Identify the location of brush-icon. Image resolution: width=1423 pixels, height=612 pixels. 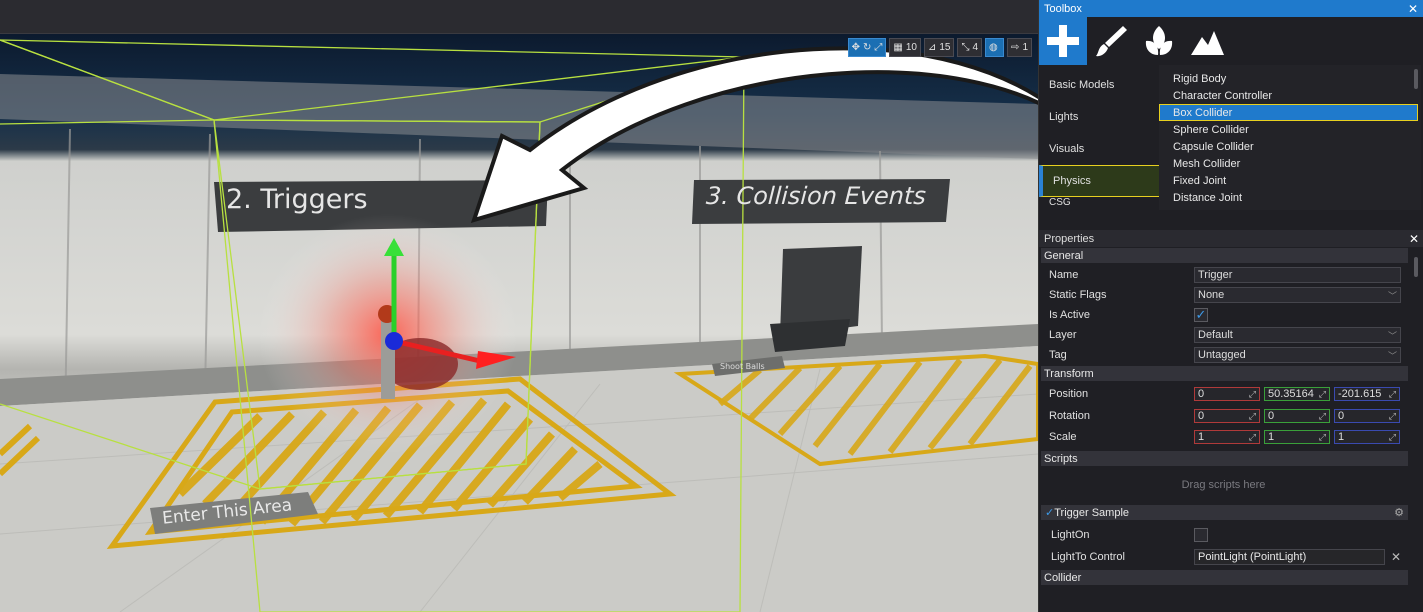
(1111, 41).